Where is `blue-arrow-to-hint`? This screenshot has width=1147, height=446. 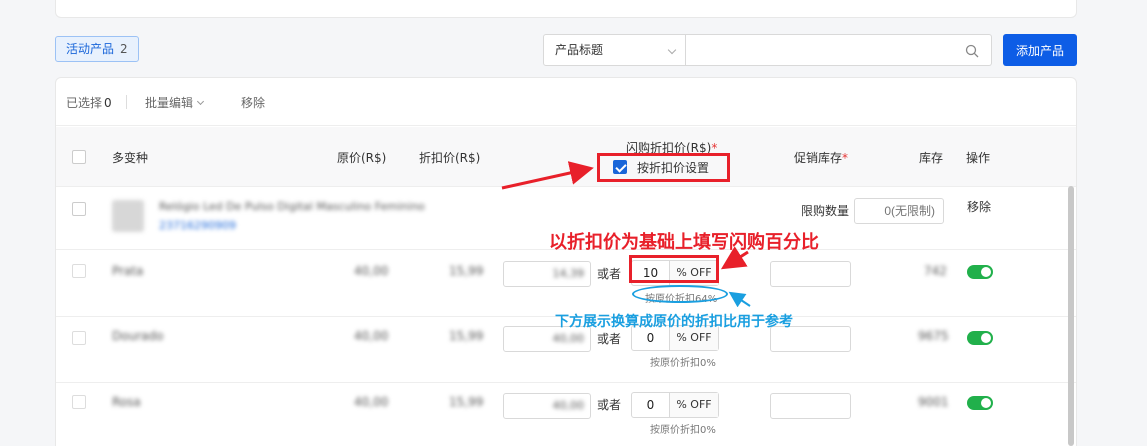
blue-arrow-to-hint is located at coordinates (739, 299).